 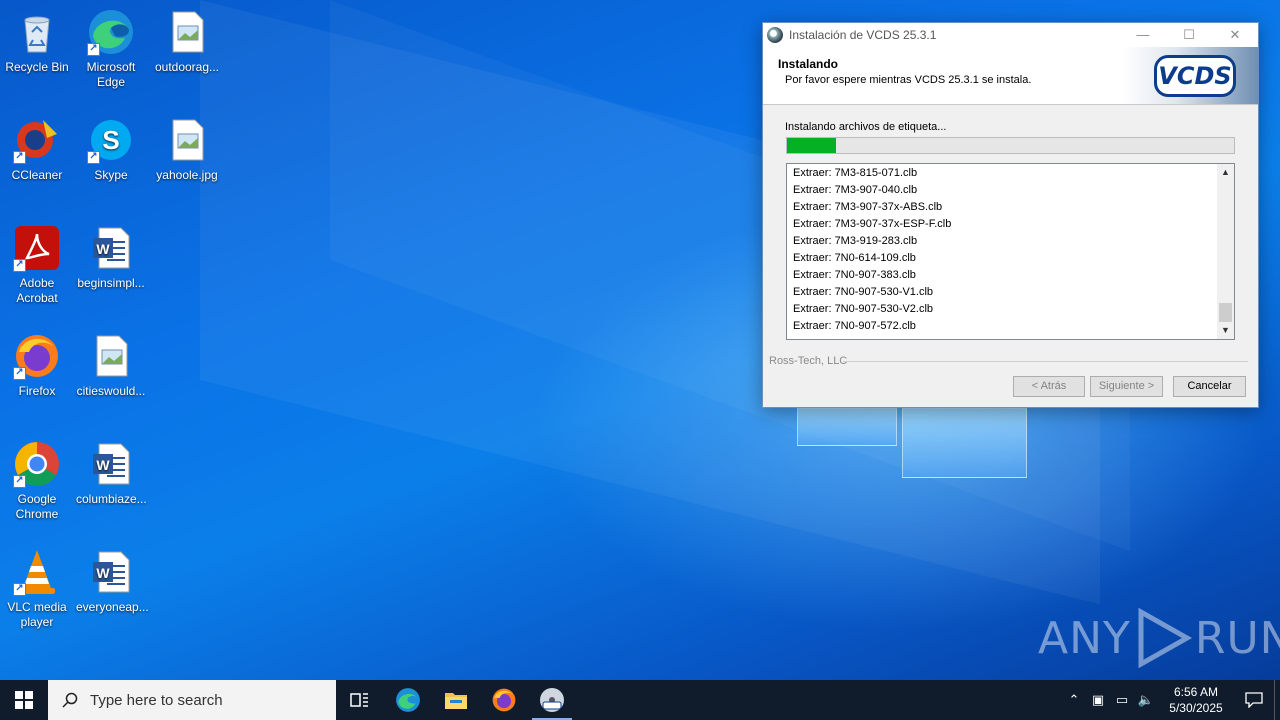 I want to click on vcds-disc-icon, so click(x=552, y=700).